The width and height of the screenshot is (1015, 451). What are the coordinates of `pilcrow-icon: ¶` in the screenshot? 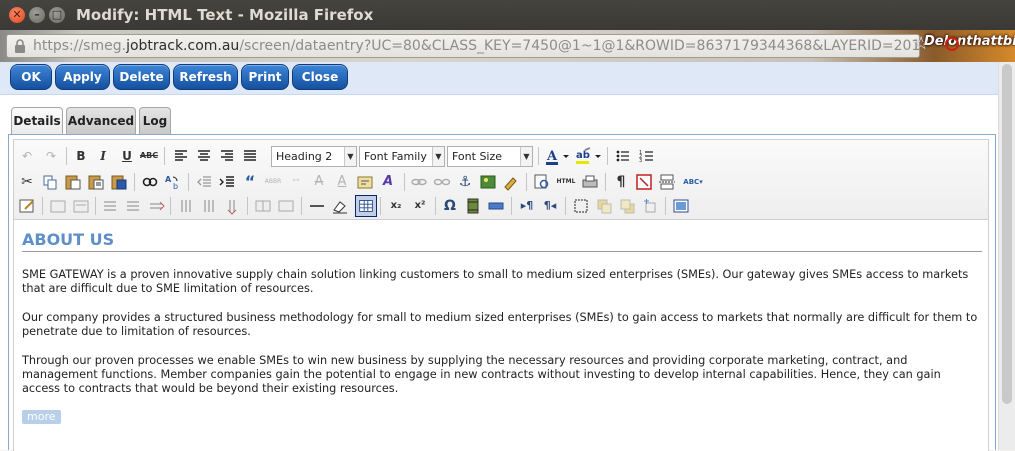 It's located at (621, 182).